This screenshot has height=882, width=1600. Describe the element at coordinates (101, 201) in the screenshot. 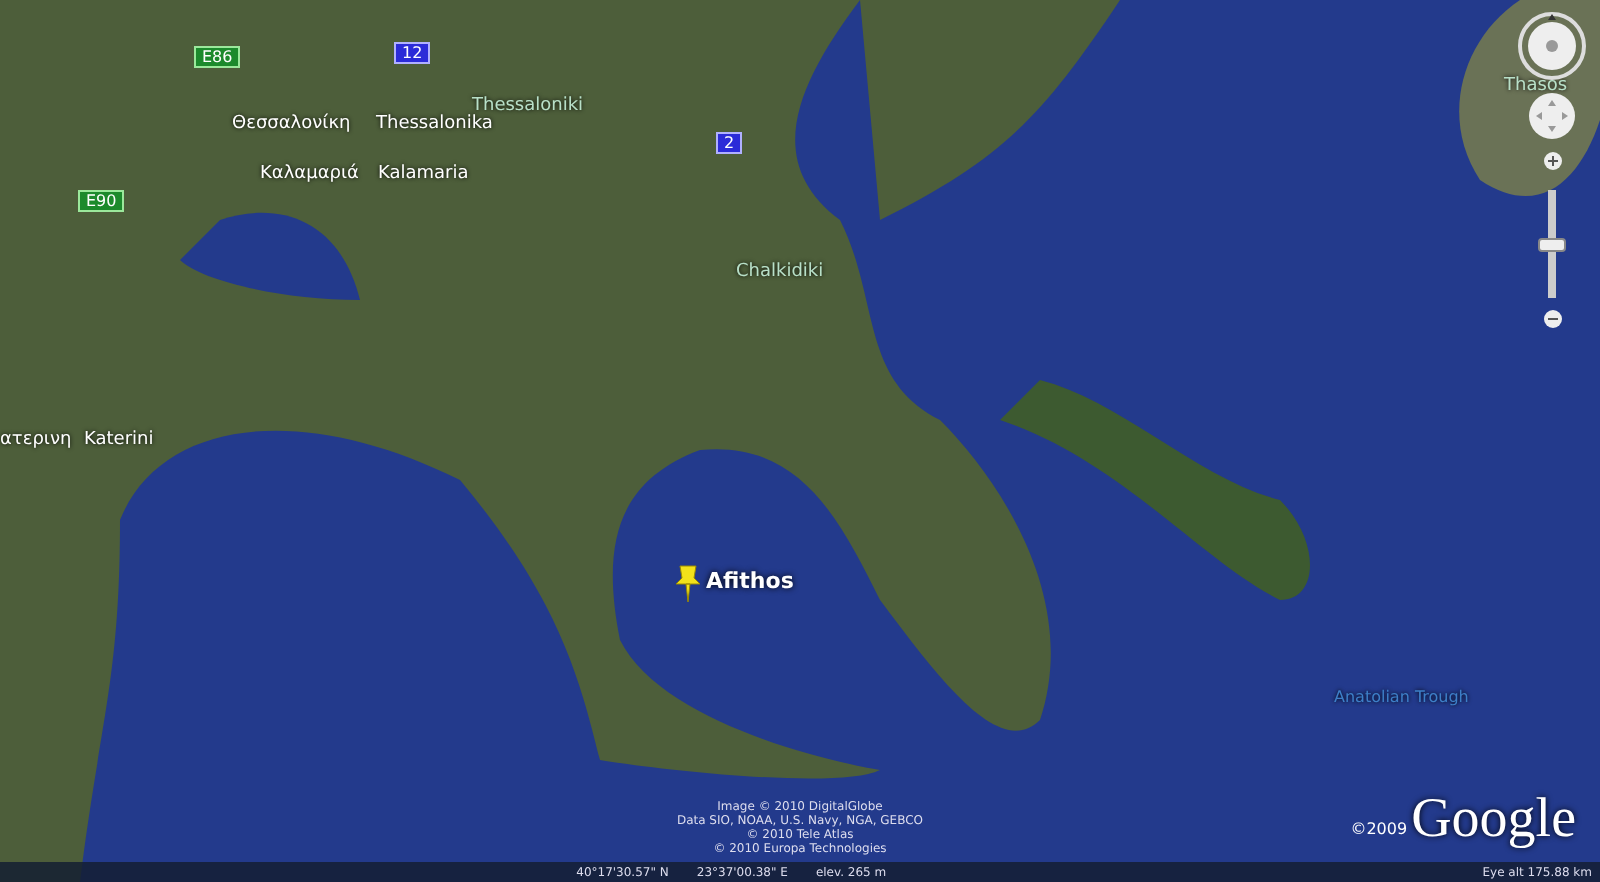

I see `road-shield: E90` at that location.